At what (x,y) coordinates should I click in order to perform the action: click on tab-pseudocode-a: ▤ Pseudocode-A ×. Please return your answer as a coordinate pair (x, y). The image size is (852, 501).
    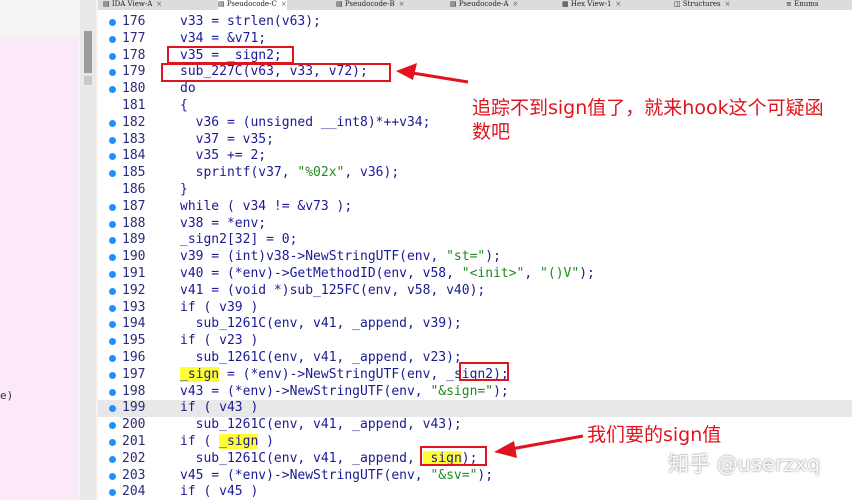
    Looking at the image, I should click on (484, 5).